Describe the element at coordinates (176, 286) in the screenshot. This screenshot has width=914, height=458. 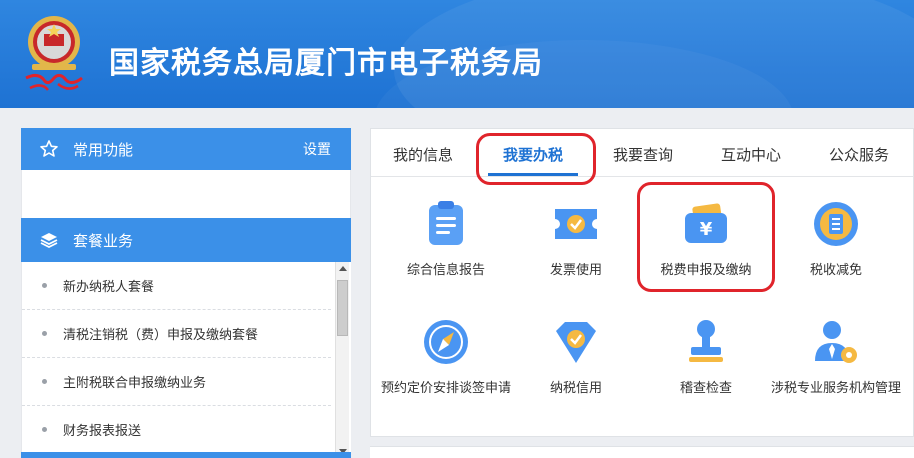
I see `list-item: 新办纳税人套餐` at that location.